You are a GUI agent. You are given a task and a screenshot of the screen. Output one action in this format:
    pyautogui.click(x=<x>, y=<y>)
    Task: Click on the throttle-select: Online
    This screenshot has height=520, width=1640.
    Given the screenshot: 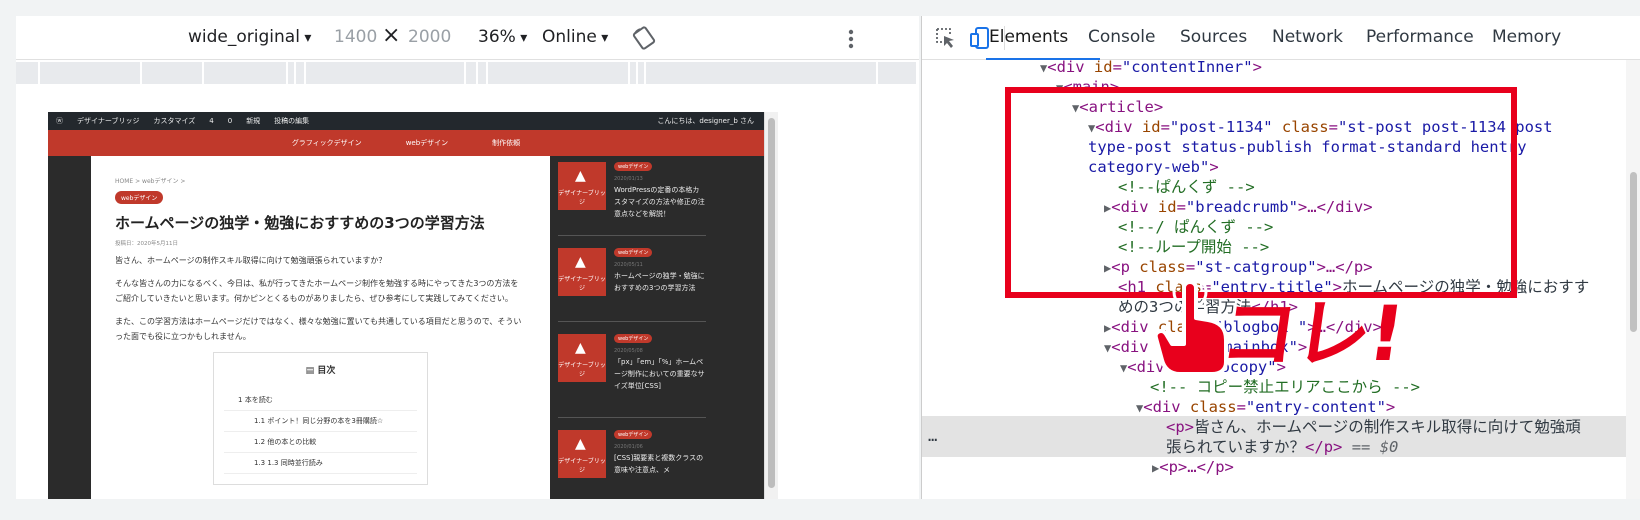 What is the action you would take?
    pyautogui.click(x=575, y=37)
    